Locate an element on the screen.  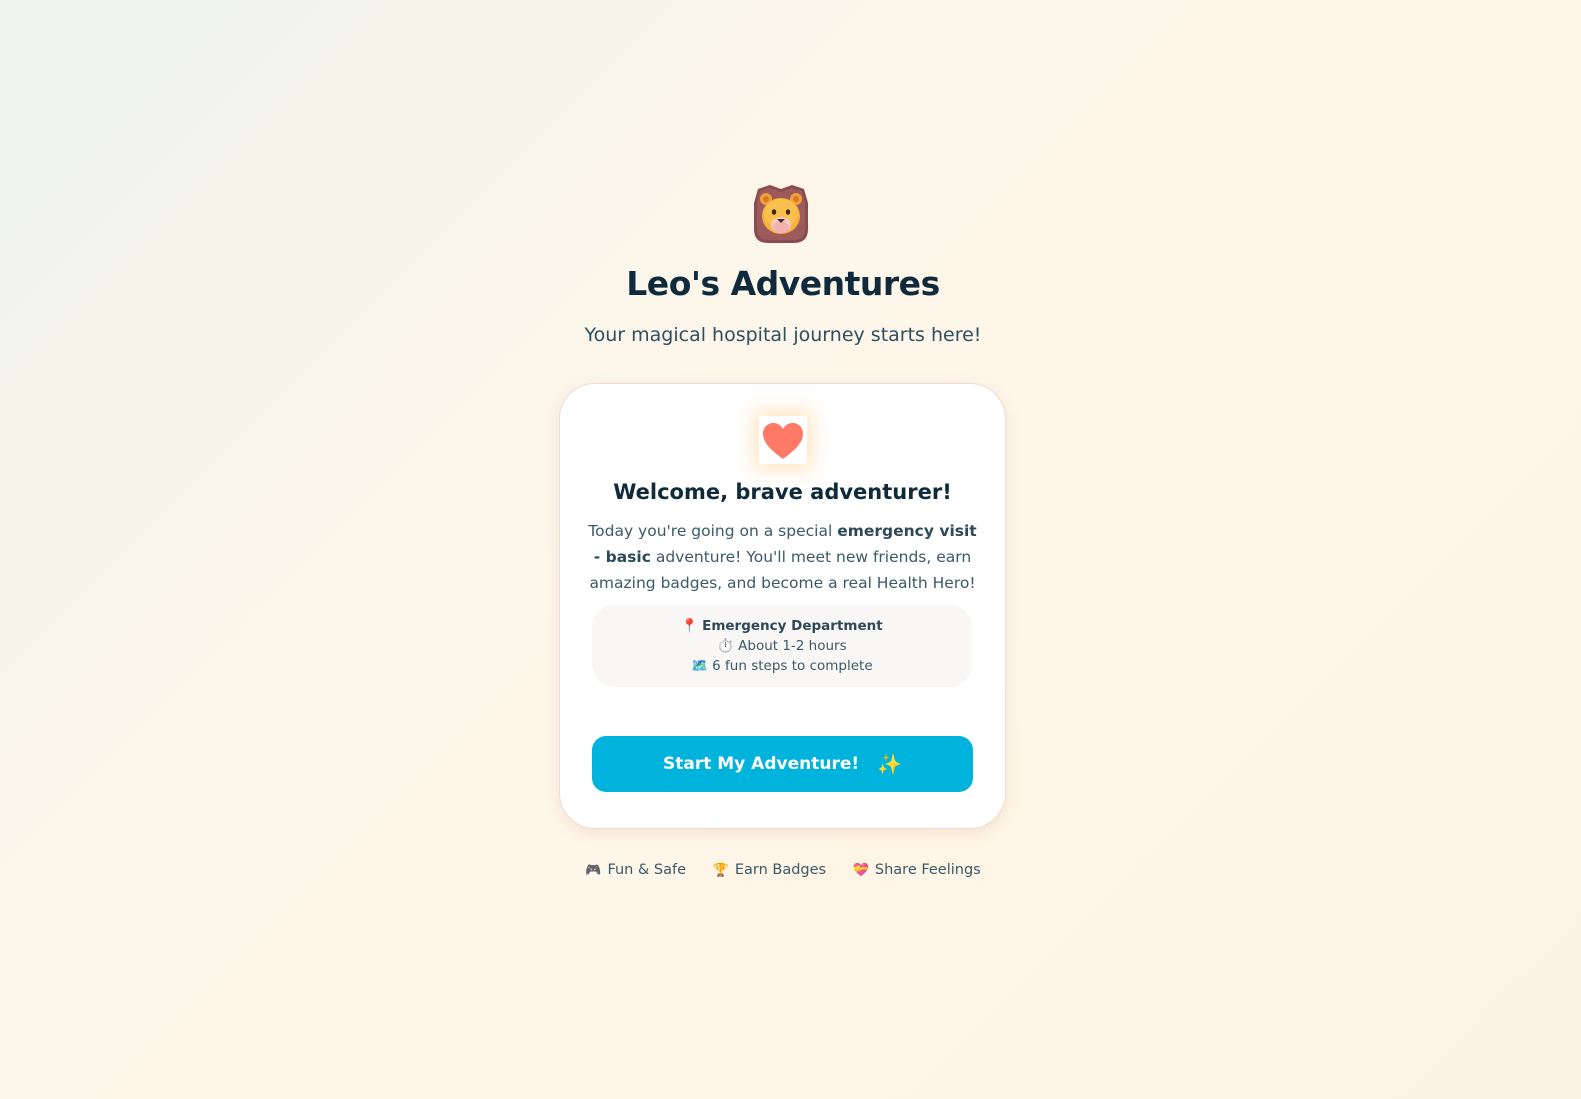
feature-share-feelings: 💝 Share Feelings is located at coordinates (917, 870).